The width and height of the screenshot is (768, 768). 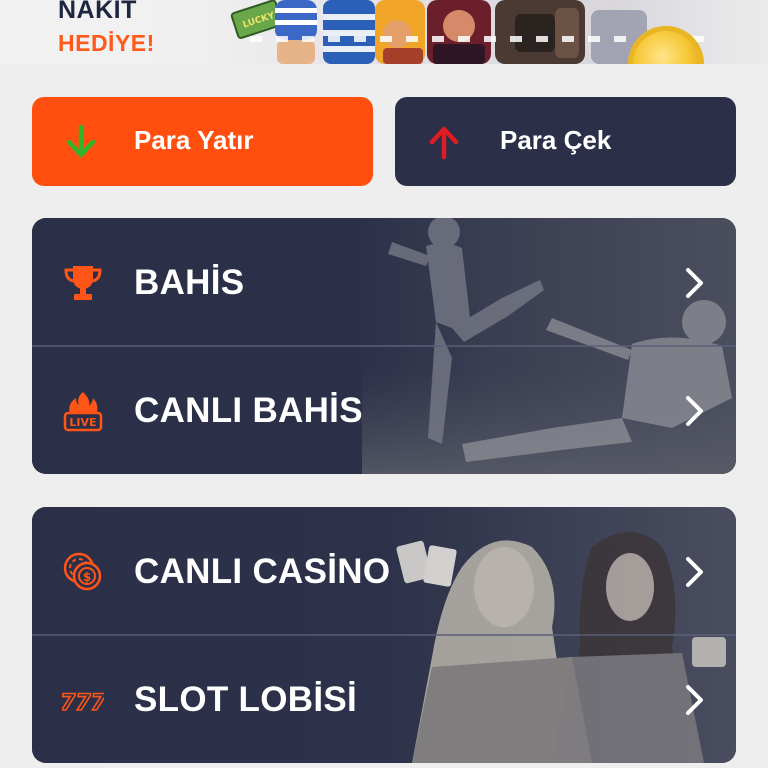 I want to click on arrow-down-icon, so click(x=81, y=141).